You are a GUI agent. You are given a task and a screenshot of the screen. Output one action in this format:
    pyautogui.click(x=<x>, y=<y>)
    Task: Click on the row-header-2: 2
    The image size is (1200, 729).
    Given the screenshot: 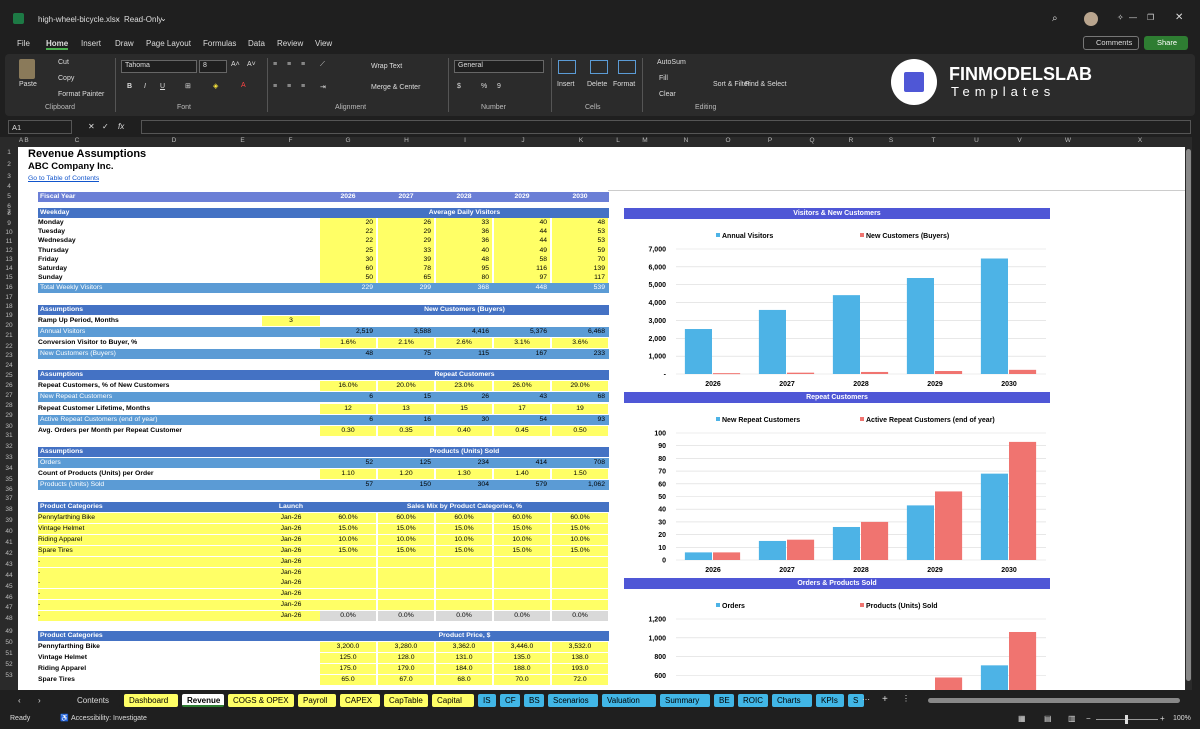 What is the action you would take?
    pyautogui.click(x=9, y=165)
    